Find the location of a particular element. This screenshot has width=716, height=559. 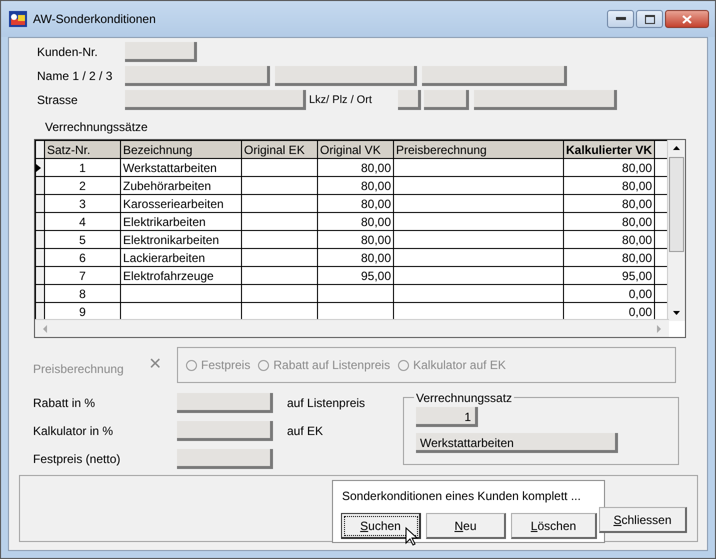

scroll-thumb is located at coordinates (676, 204).